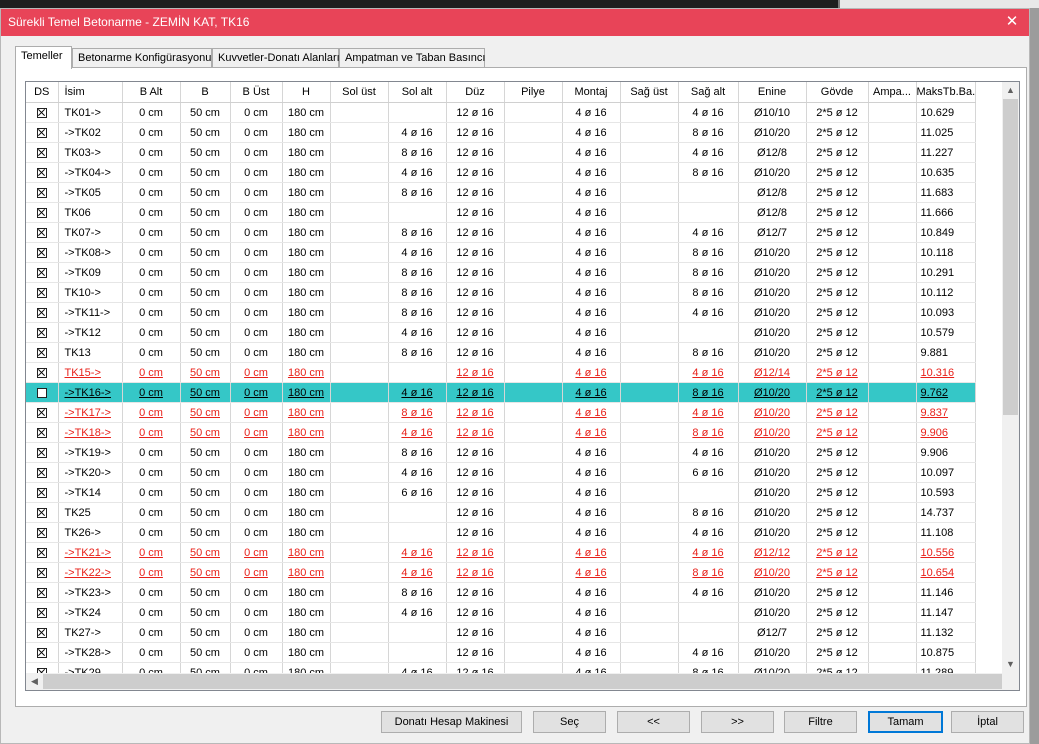 The width and height of the screenshot is (1039, 744). I want to click on cell-maks-tb: 11.683, so click(946, 192).